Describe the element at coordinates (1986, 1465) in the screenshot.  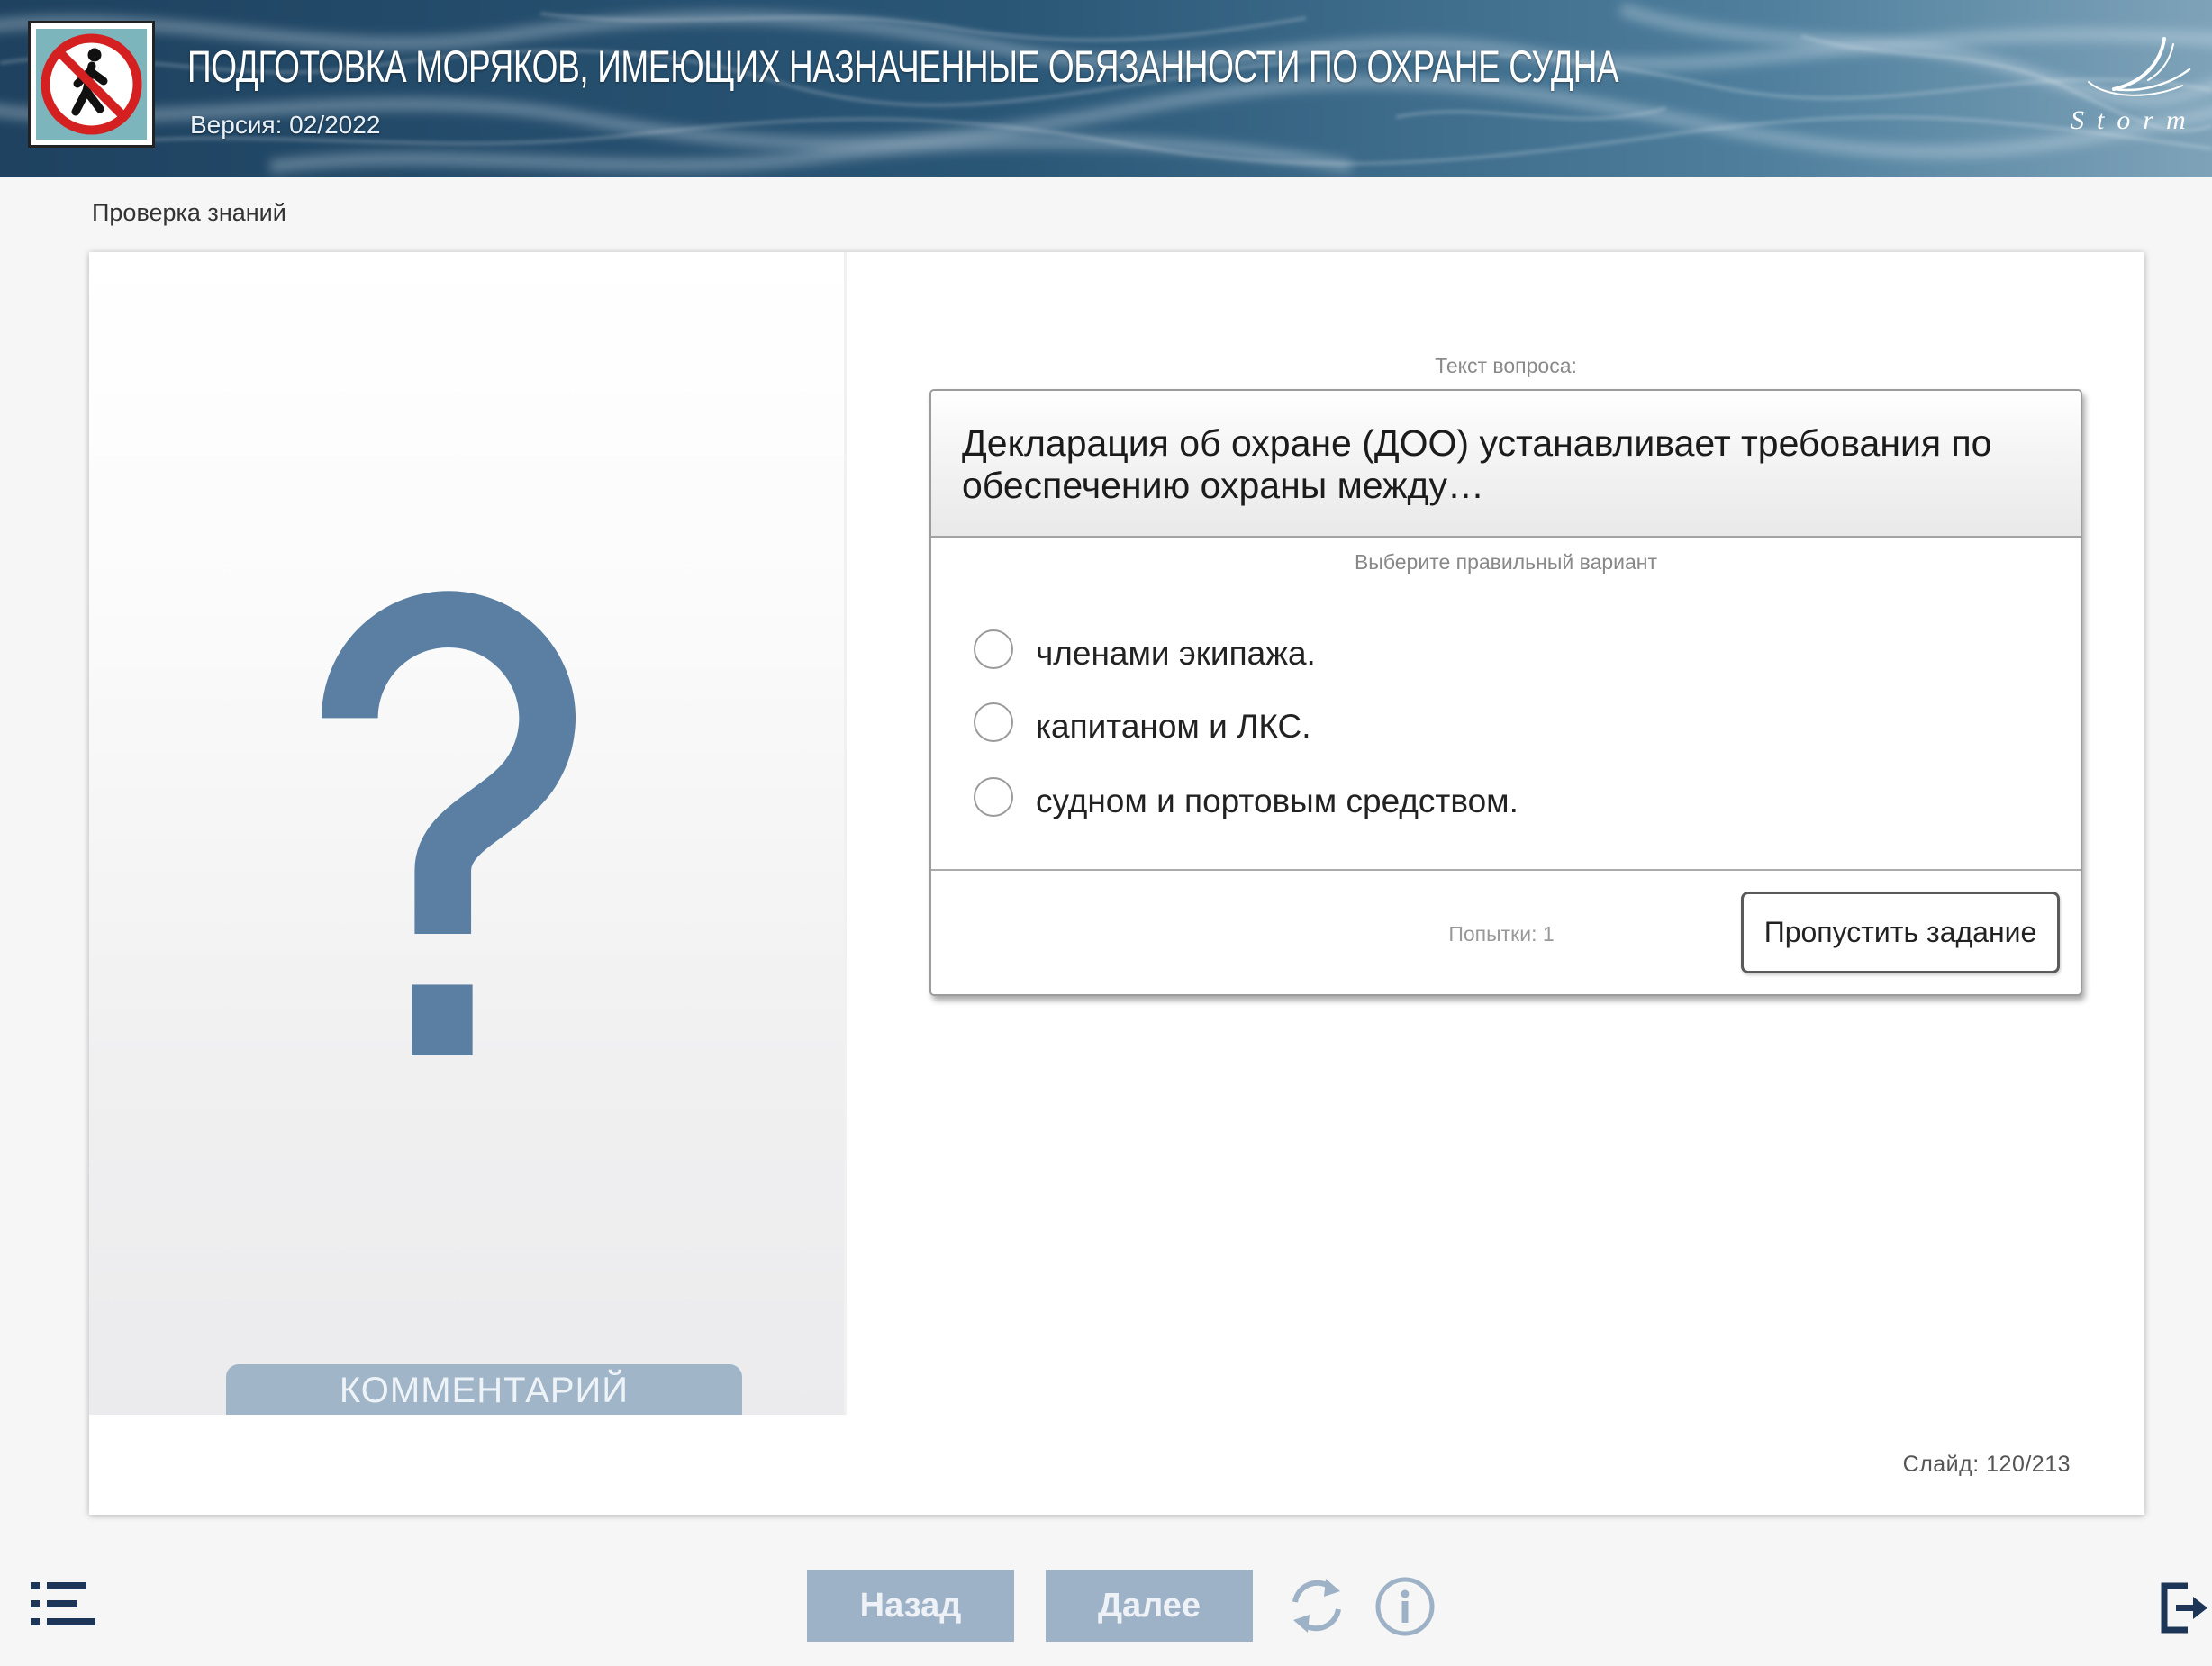
I see `slide-counter: Слайд: 120/213` at that location.